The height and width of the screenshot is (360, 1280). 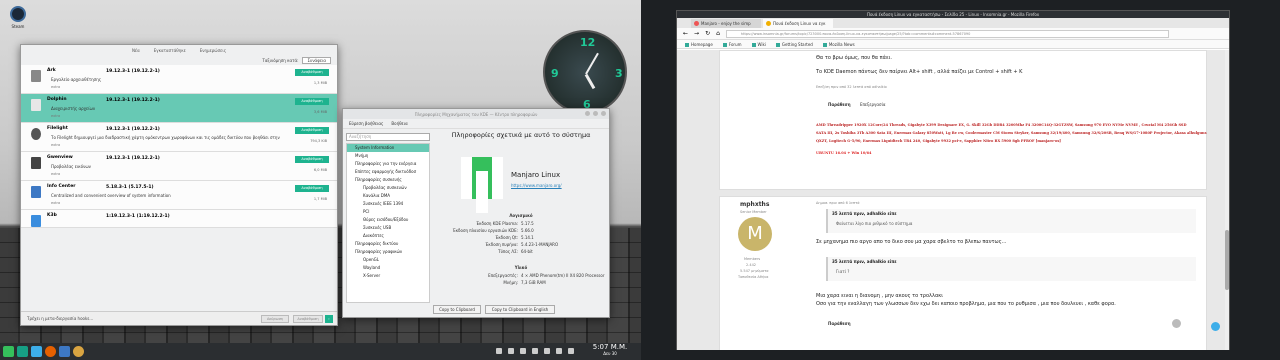 What do you see at coordinates (388, 276) in the screenshot?
I see `tree-item: X-Server` at bounding box center [388, 276].